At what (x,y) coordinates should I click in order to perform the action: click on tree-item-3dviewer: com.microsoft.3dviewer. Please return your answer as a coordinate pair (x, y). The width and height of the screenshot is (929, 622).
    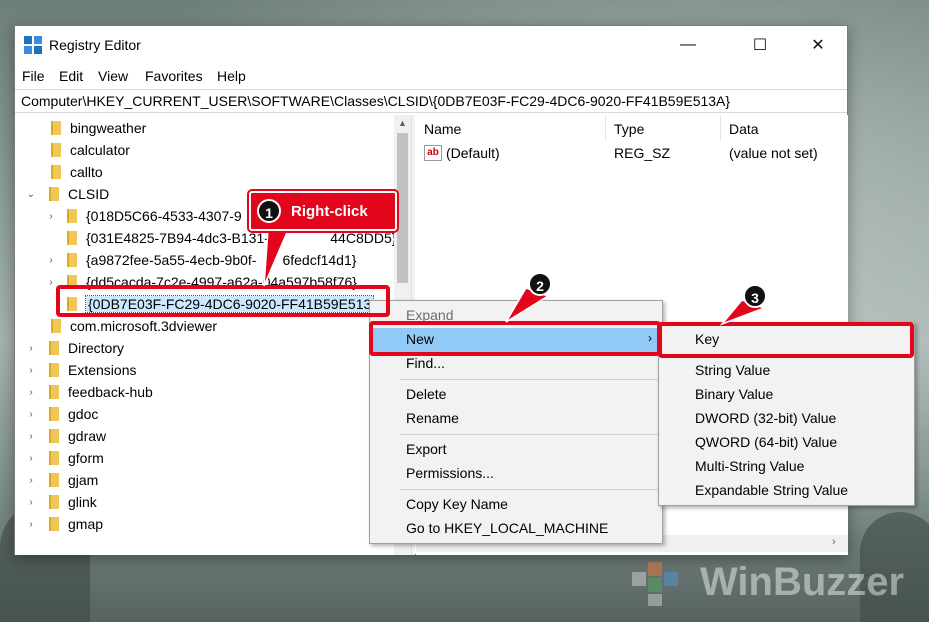
    Looking at the image, I should click on (123, 326).